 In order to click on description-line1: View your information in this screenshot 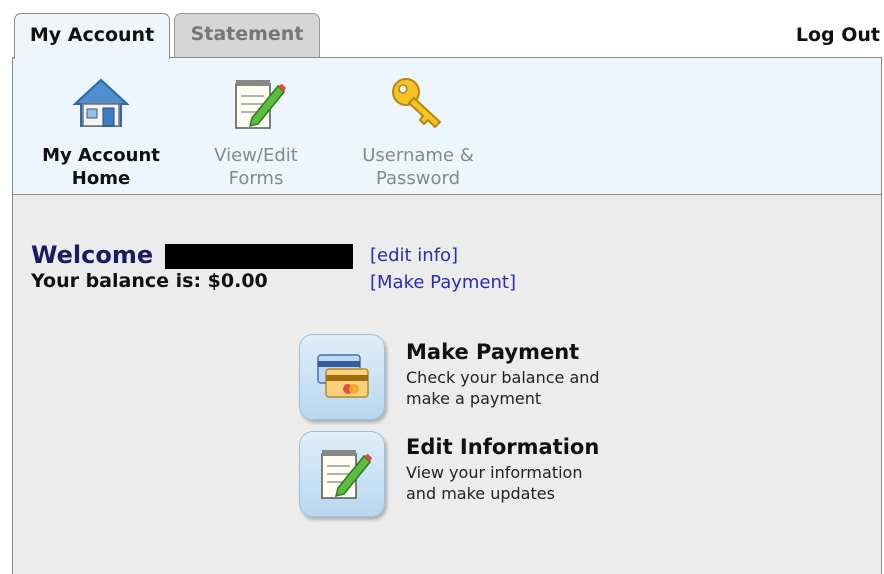, I will do `click(494, 472)`.